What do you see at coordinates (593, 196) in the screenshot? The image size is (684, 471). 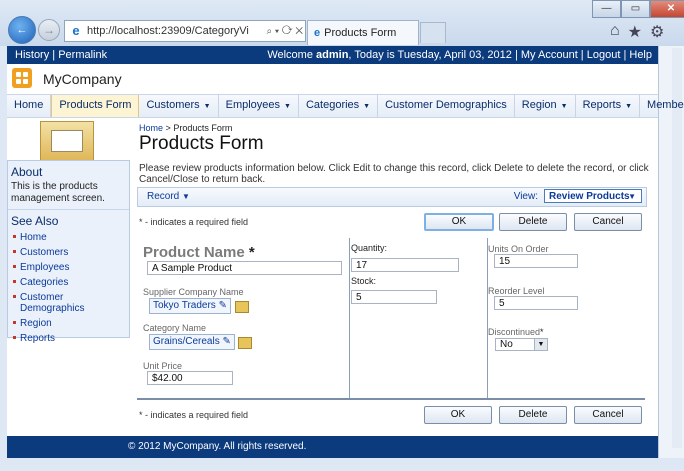 I see `view-selector: Review Products ▼` at bounding box center [593, 196].